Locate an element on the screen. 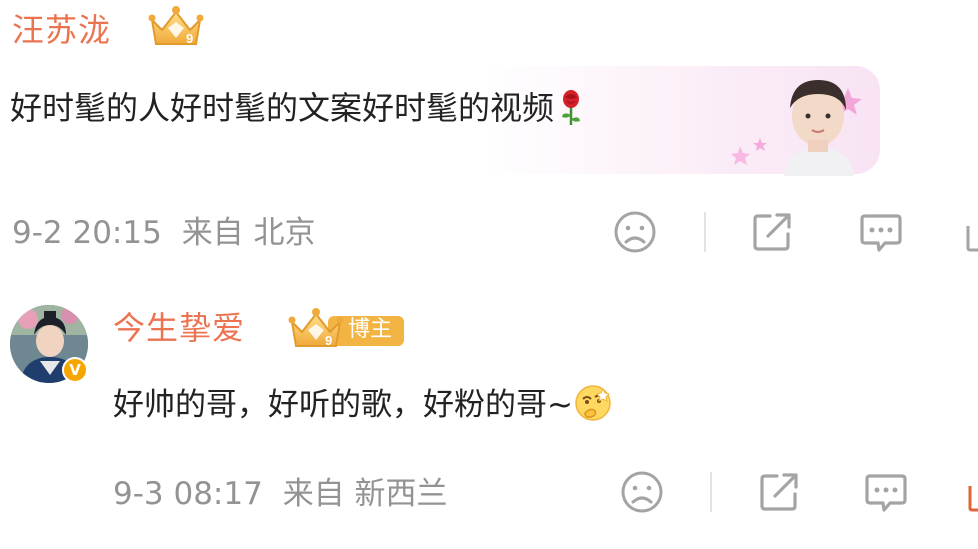 This screenshot has width=978, height=549. comment-location: 来自 北京 is located at coordinates (248, 233).